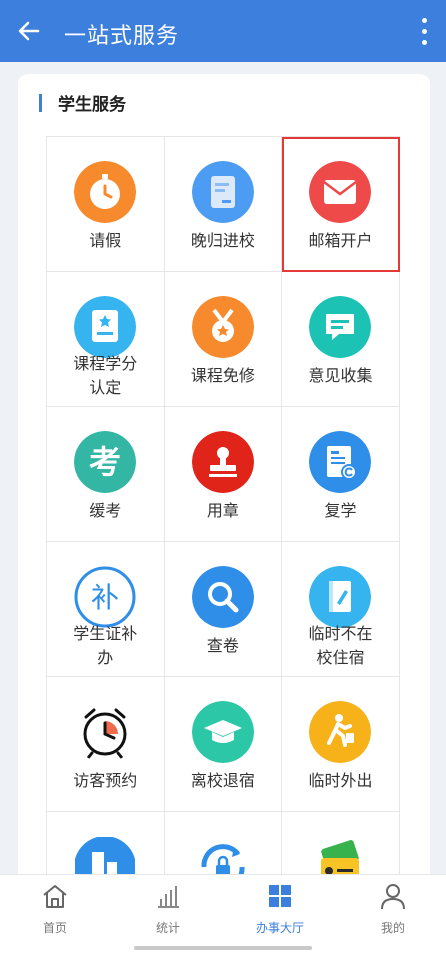 The height and width of the screenshot is (958, 446). What do you see at coordinates (280, 896) in the screenshot?
I see `grid-icon` at bounding box center [280, 896].